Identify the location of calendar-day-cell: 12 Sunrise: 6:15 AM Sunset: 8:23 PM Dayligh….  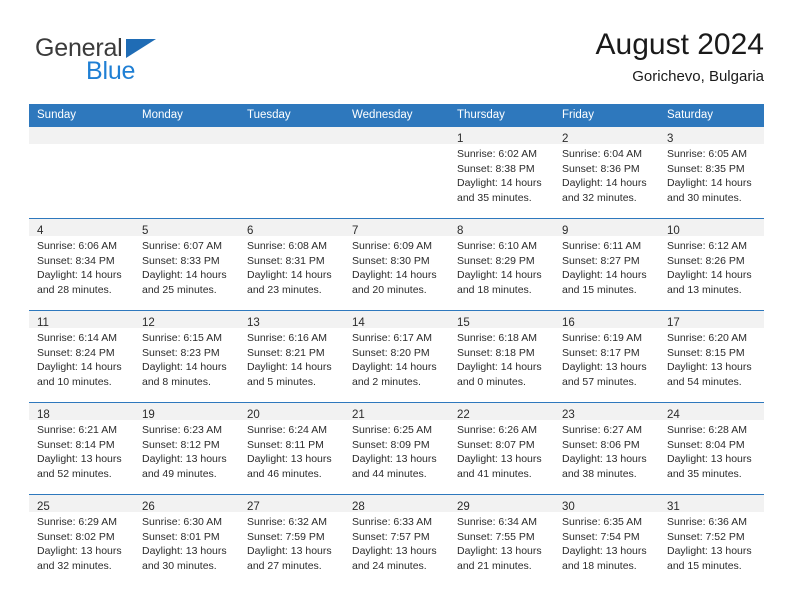
(186, 356).